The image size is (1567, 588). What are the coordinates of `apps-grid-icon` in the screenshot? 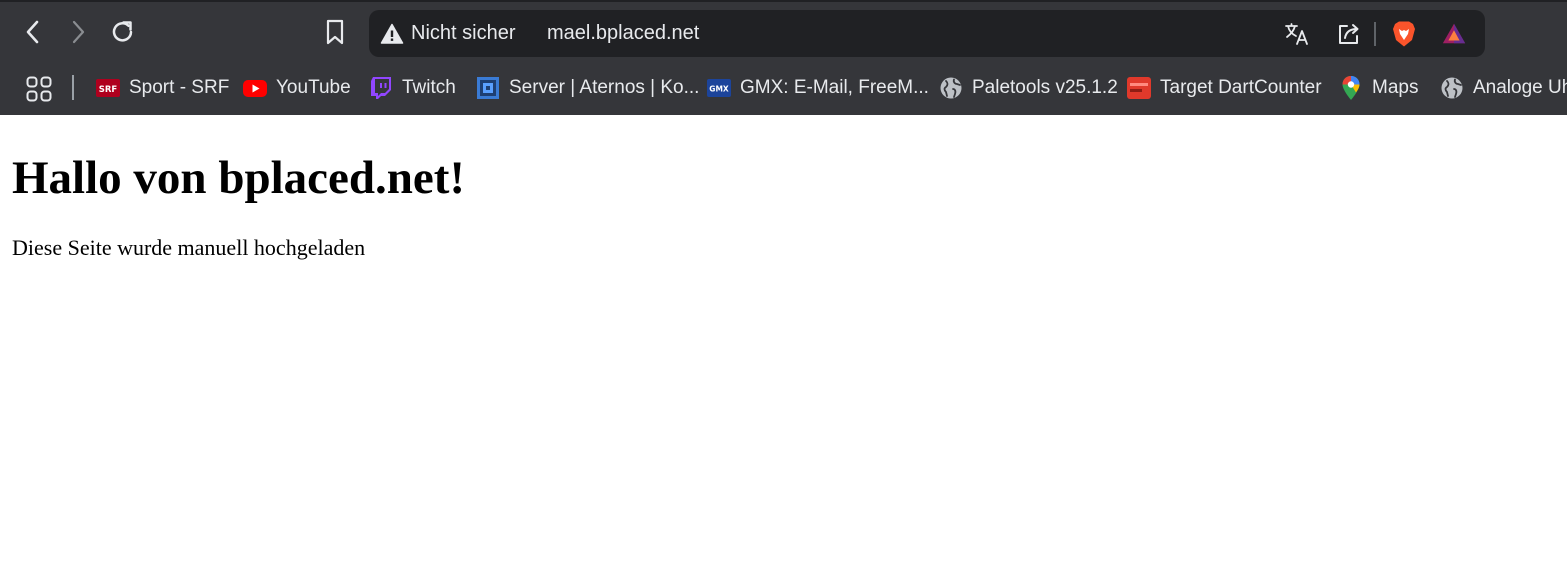 It's located at (39, 89).